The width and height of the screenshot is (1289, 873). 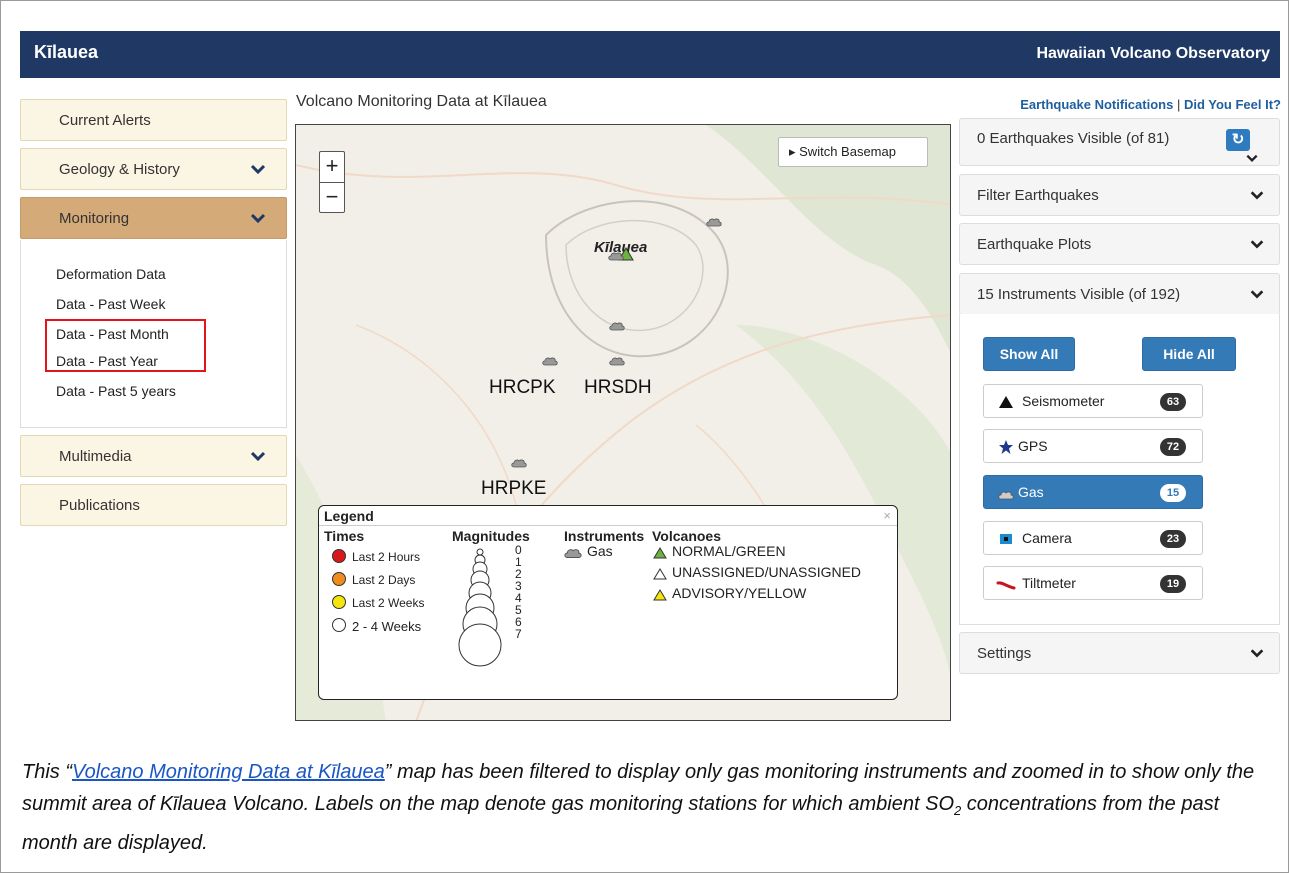 What do you see at coordinates (573, 553) in the screenshot?
I see `gas-cloud-icon` at bounding box center [573, 553].